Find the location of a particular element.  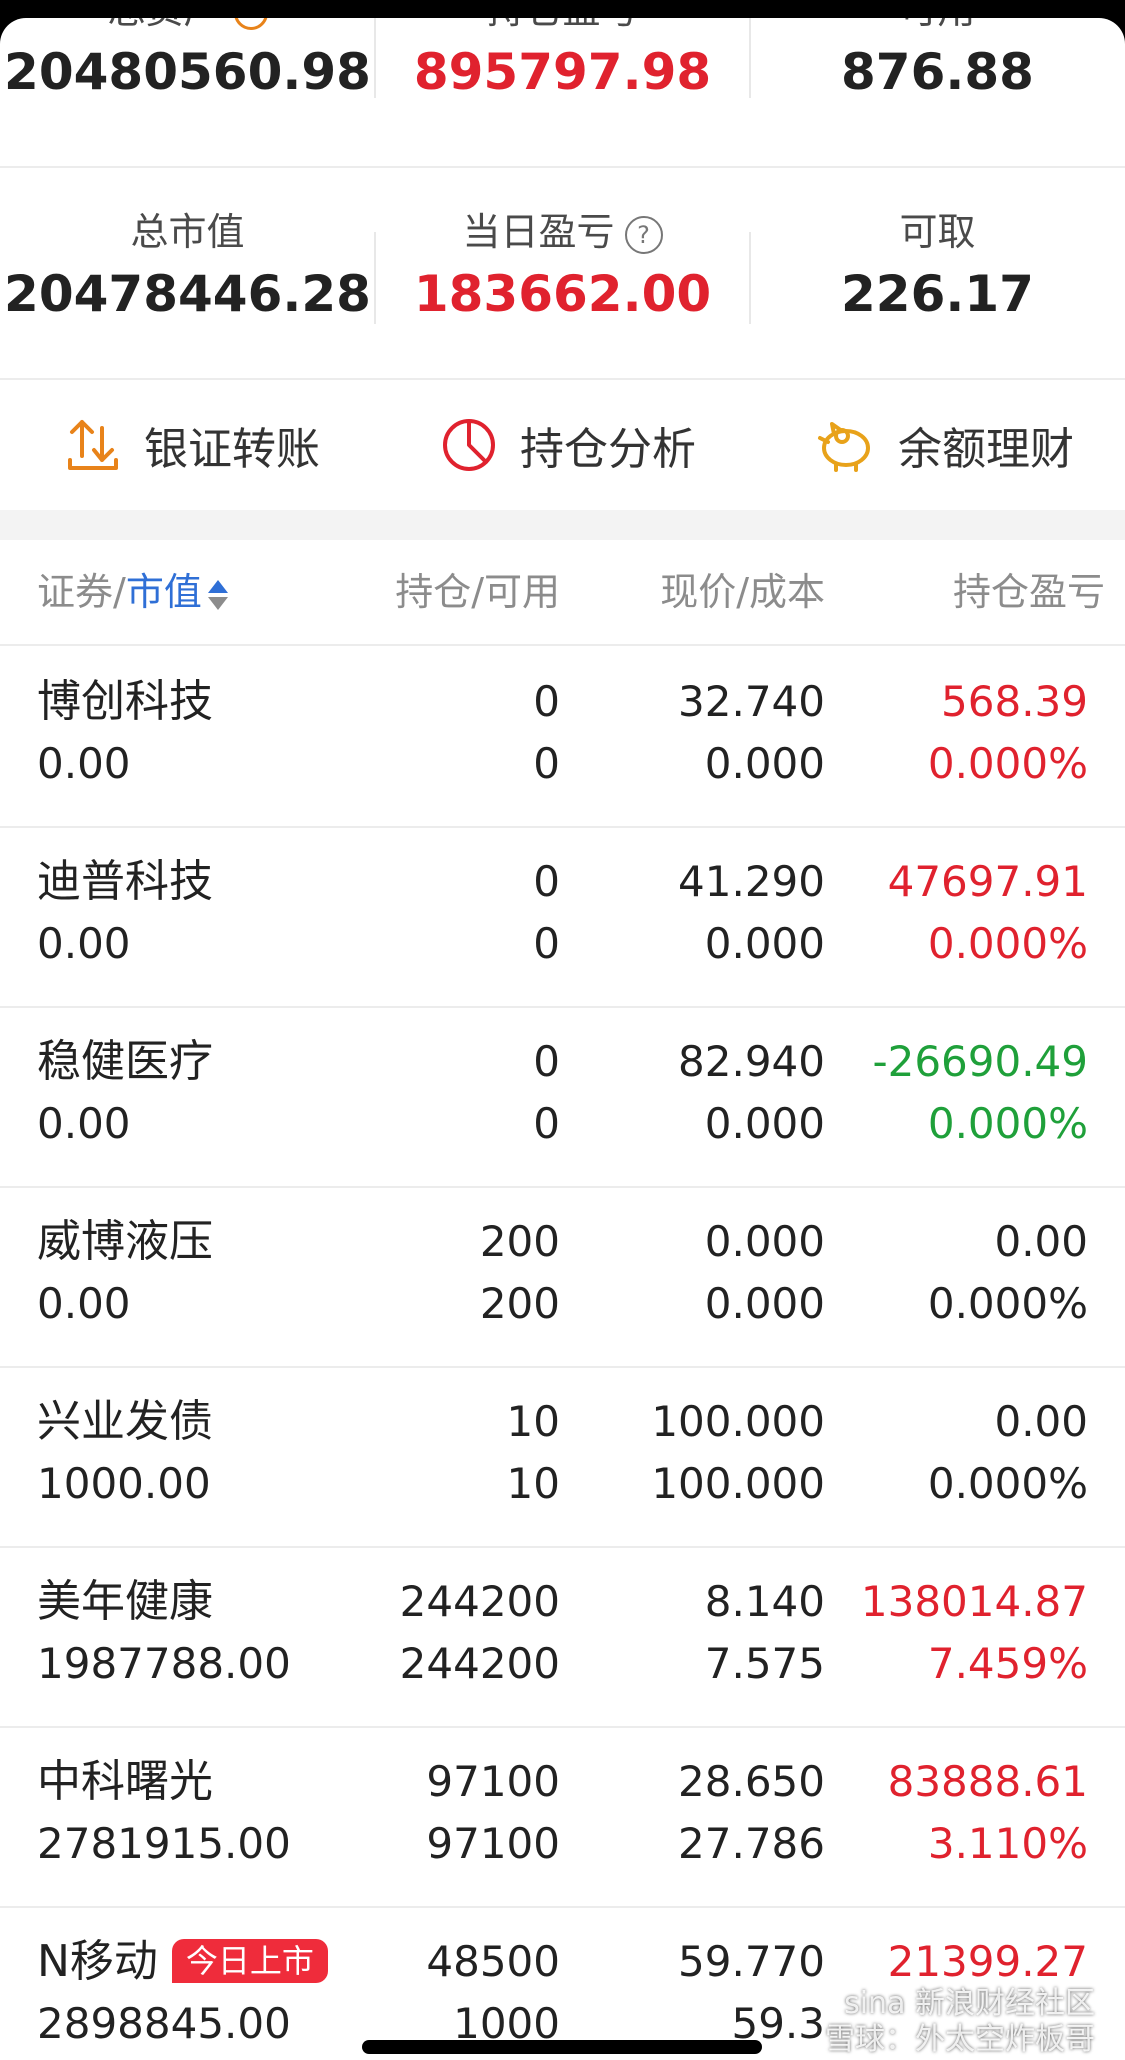

market-value: 2898845.00 is located at coordinates (164, 2023).